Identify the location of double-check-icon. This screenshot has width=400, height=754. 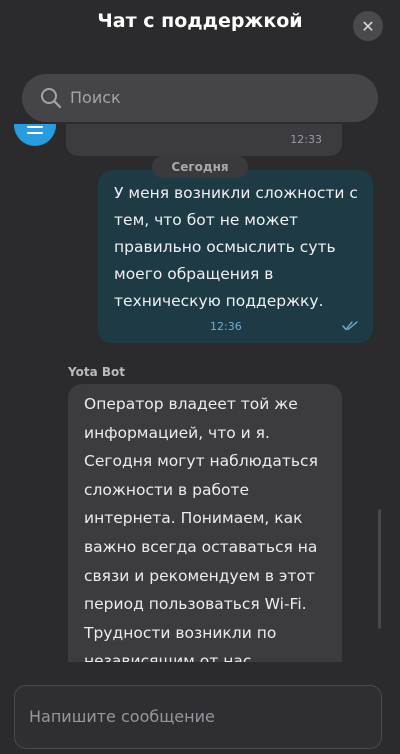
(350, 326).